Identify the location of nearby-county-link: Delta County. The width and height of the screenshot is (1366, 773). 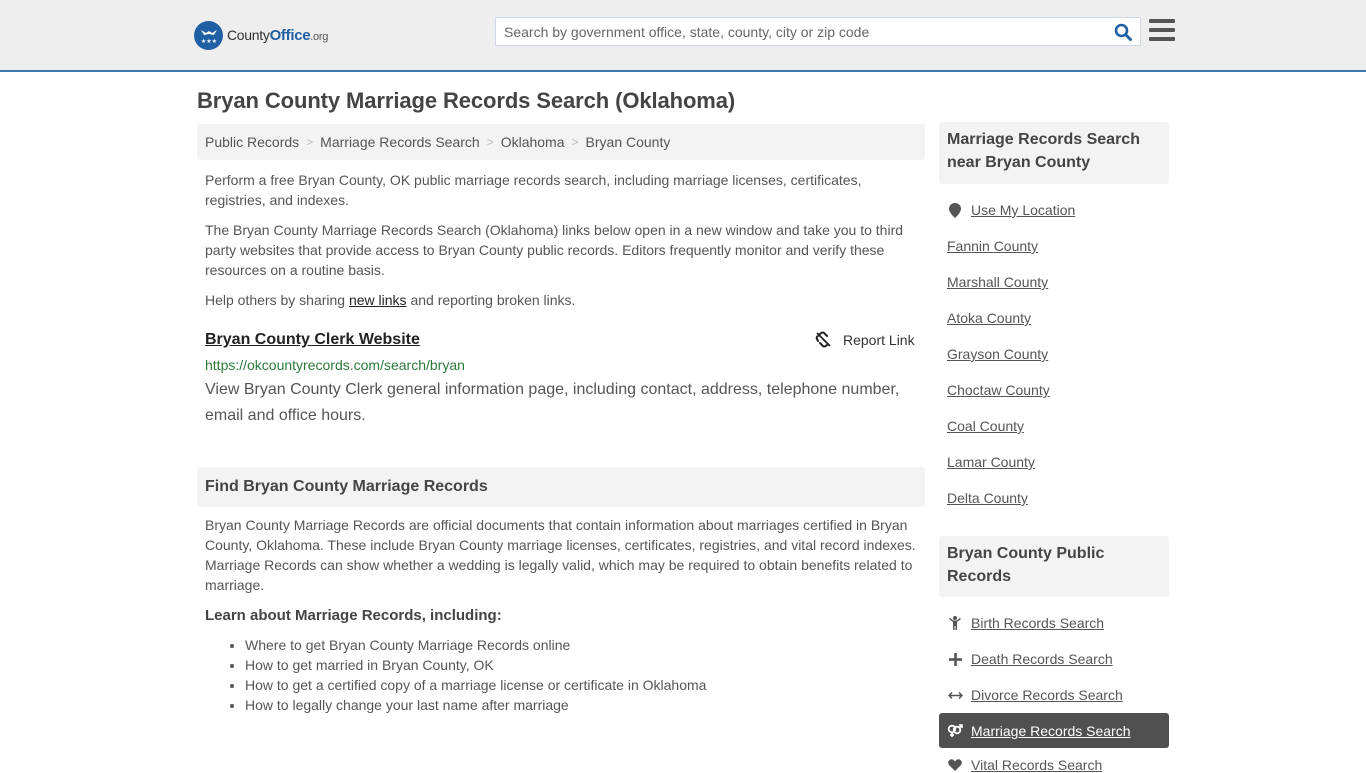
(987, 498).